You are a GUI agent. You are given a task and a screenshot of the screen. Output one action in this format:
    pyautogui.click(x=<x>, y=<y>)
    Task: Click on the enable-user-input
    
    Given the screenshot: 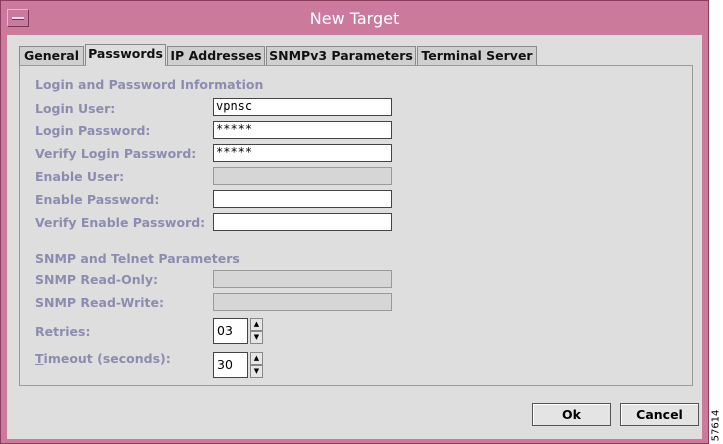 What is the action you would take?
    pyautogui.click(x=302, y=176)
    